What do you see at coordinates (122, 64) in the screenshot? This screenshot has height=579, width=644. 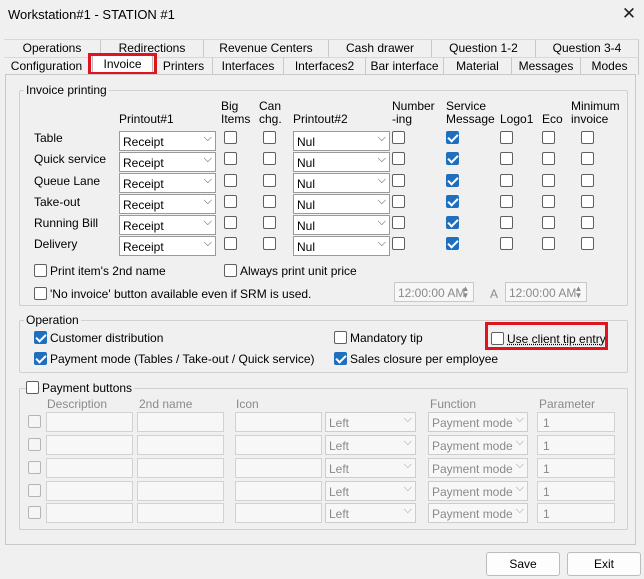 I see `tab-invoice: Invoice` at bounding box center [122, 64].